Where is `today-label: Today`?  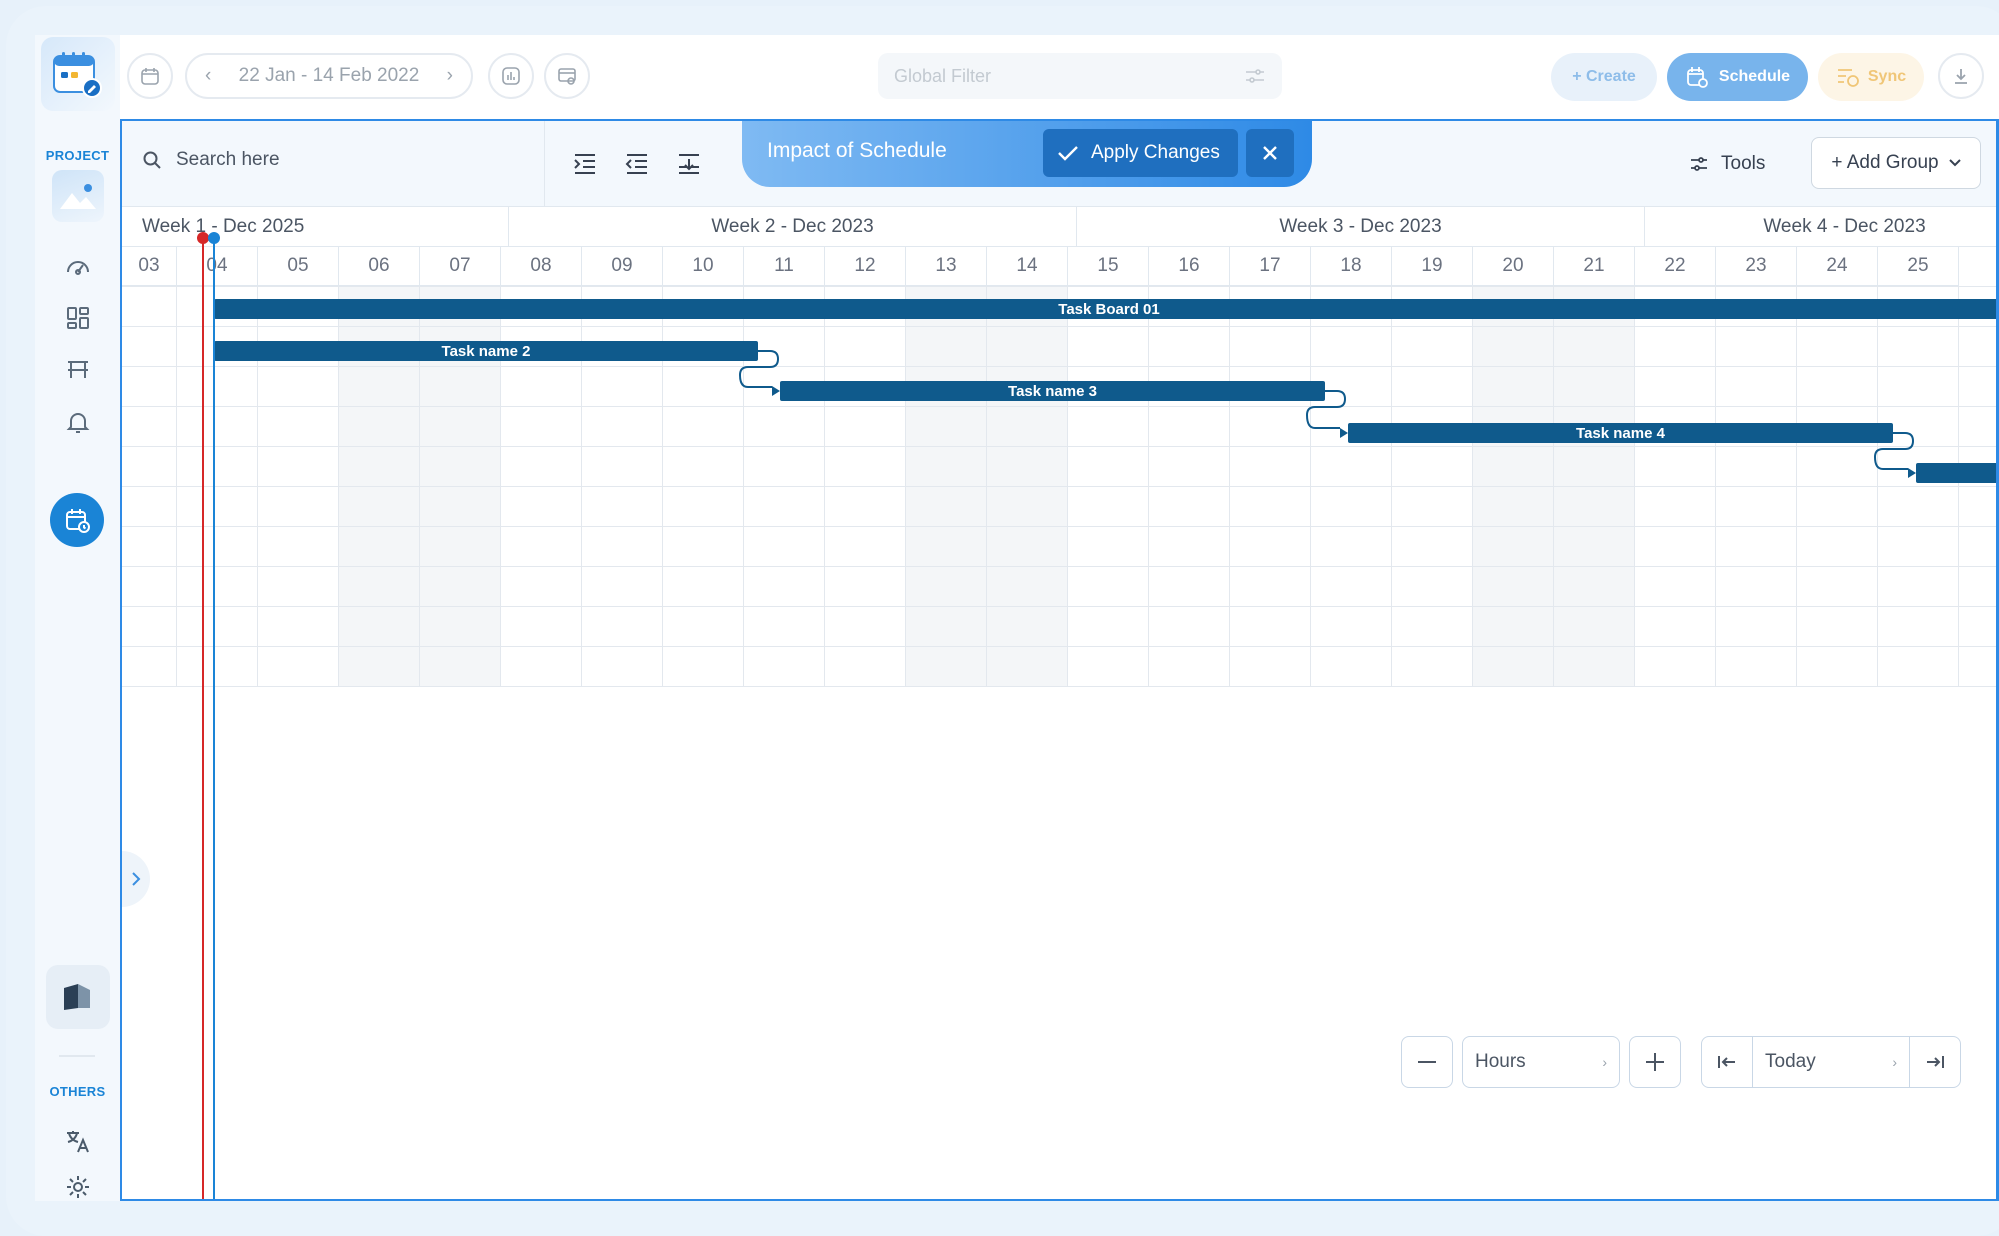 today-label: Today is located at coordinates (1790, 1061).